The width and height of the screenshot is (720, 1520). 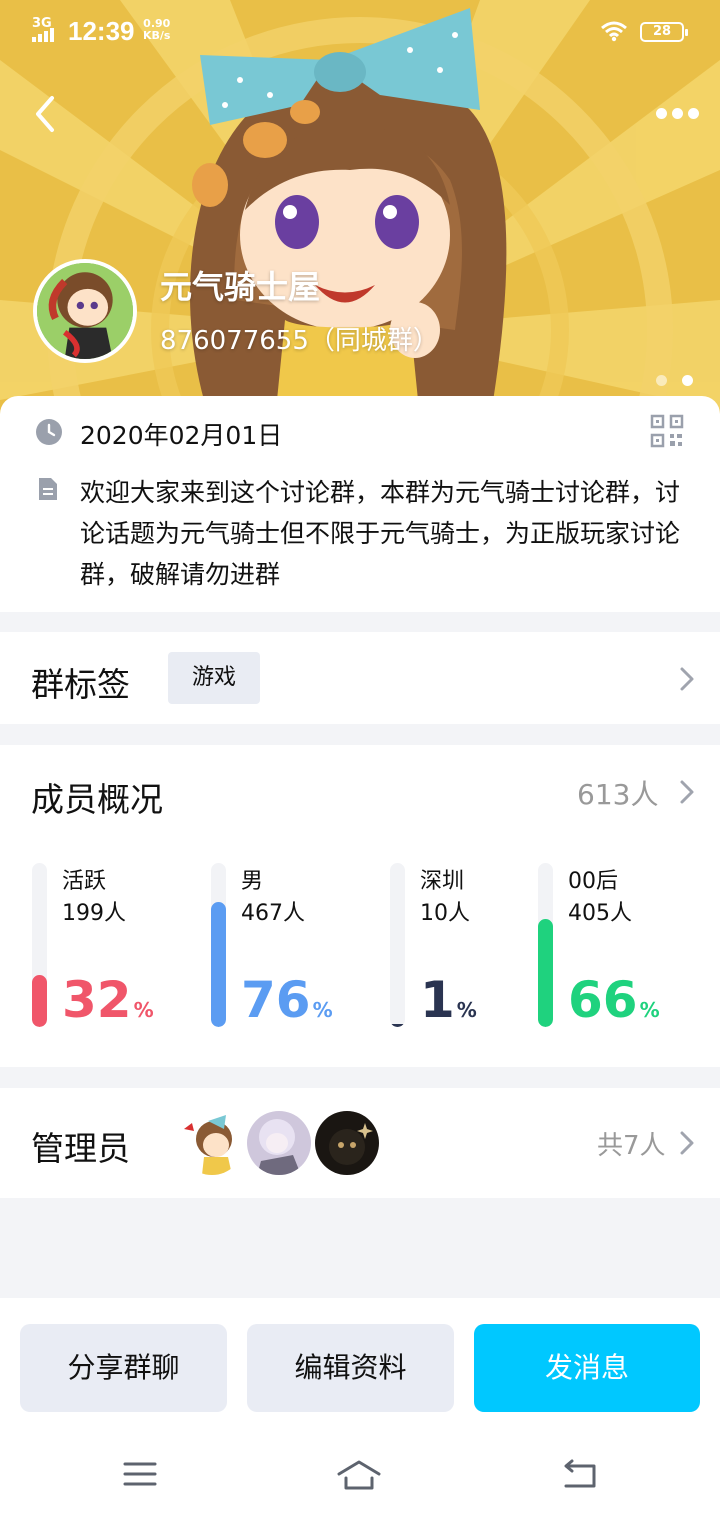 I want to click on stat-percent: 1%, so click(x=448, y=1000).